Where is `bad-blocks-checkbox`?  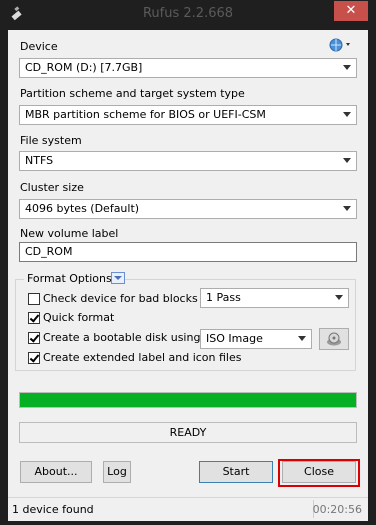
bad-blocks-checkbox is located at coordinates (34, 299).